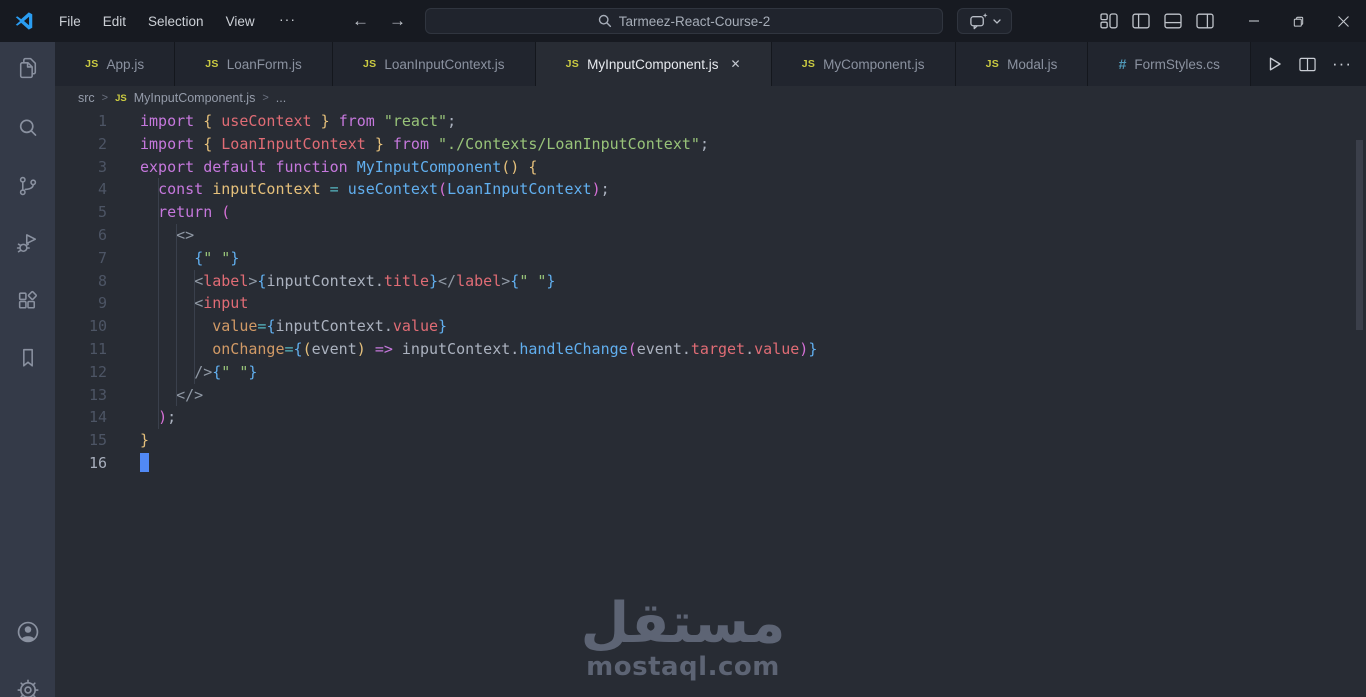 The height and width of the screenshot is (697, 1366). I want to click on menu-selection: Selection, so click(176, 21).